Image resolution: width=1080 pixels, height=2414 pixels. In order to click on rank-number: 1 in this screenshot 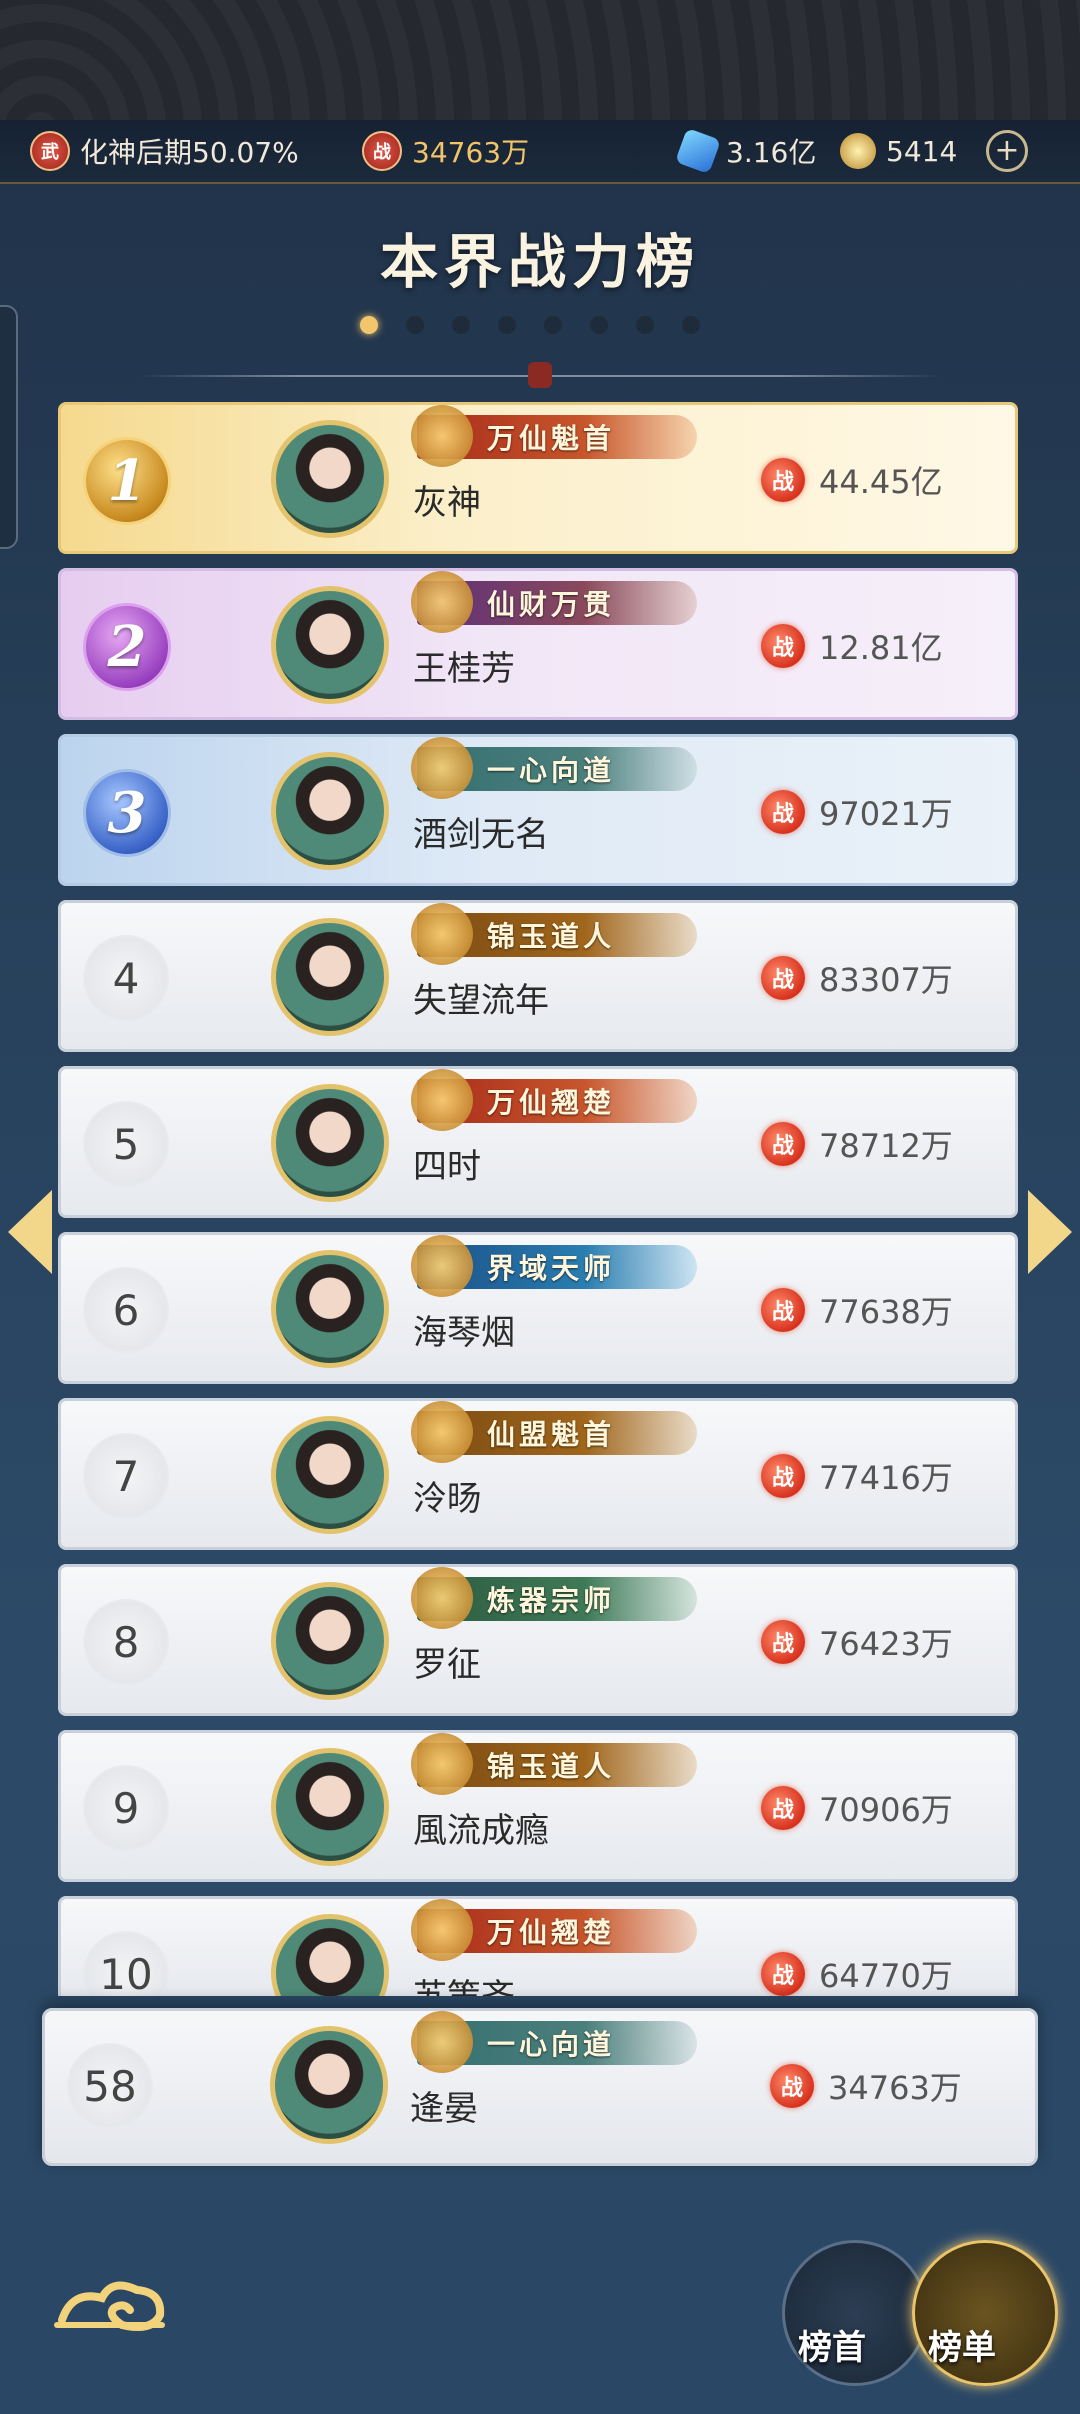, I will do `click(127, 481)`.